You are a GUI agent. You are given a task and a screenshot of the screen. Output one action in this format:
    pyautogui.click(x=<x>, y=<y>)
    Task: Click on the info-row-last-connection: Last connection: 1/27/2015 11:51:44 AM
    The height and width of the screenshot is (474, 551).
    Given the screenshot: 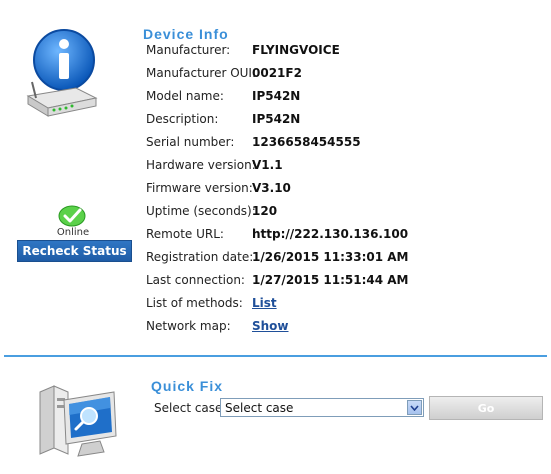 What is the action you would take?
    pyautogui.click(x=346, y=284)
    